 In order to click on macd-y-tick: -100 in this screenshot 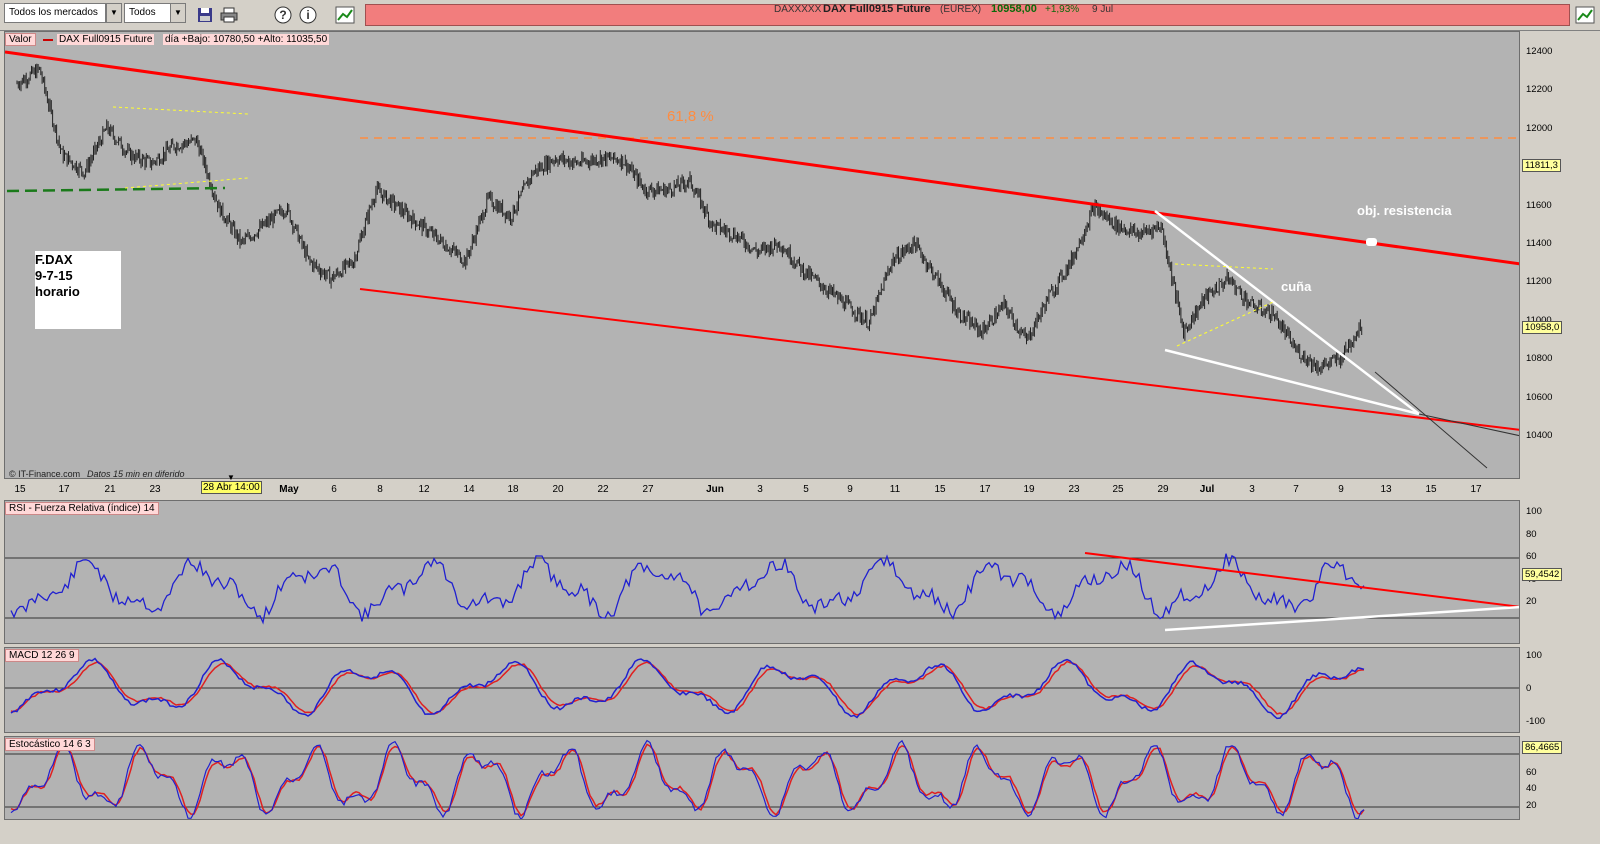, I will do `click(1536, 721)`.